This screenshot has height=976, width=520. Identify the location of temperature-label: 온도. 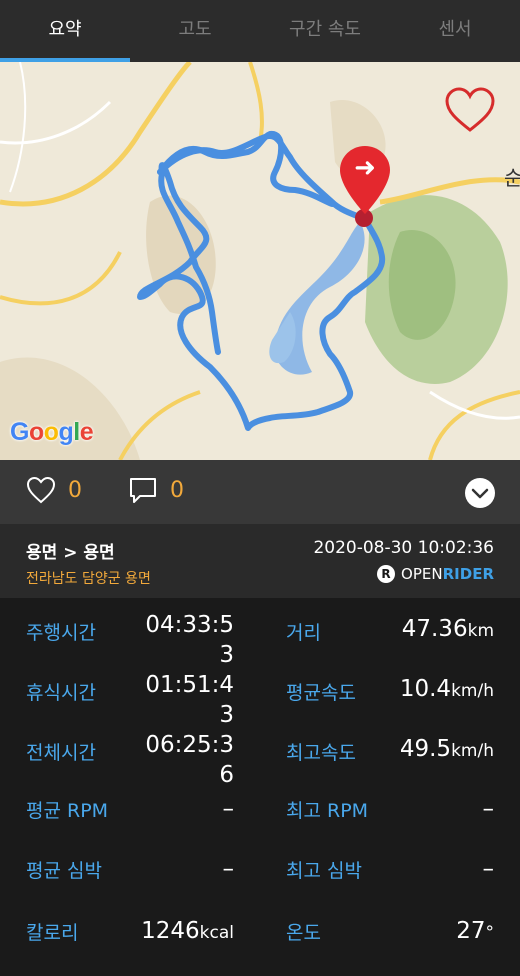
(303, 933).